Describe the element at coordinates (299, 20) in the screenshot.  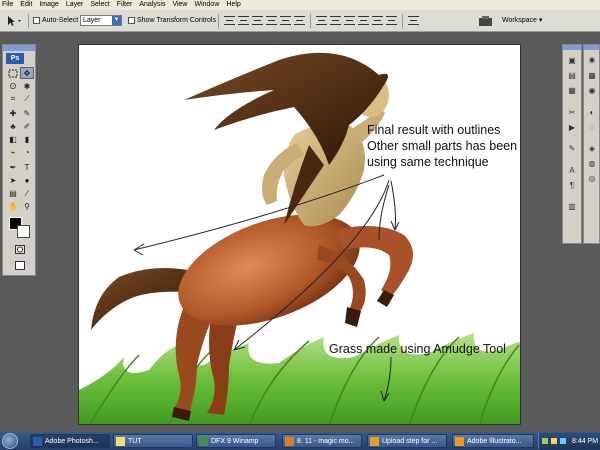
I see `align-right-edges-icon` at that location.